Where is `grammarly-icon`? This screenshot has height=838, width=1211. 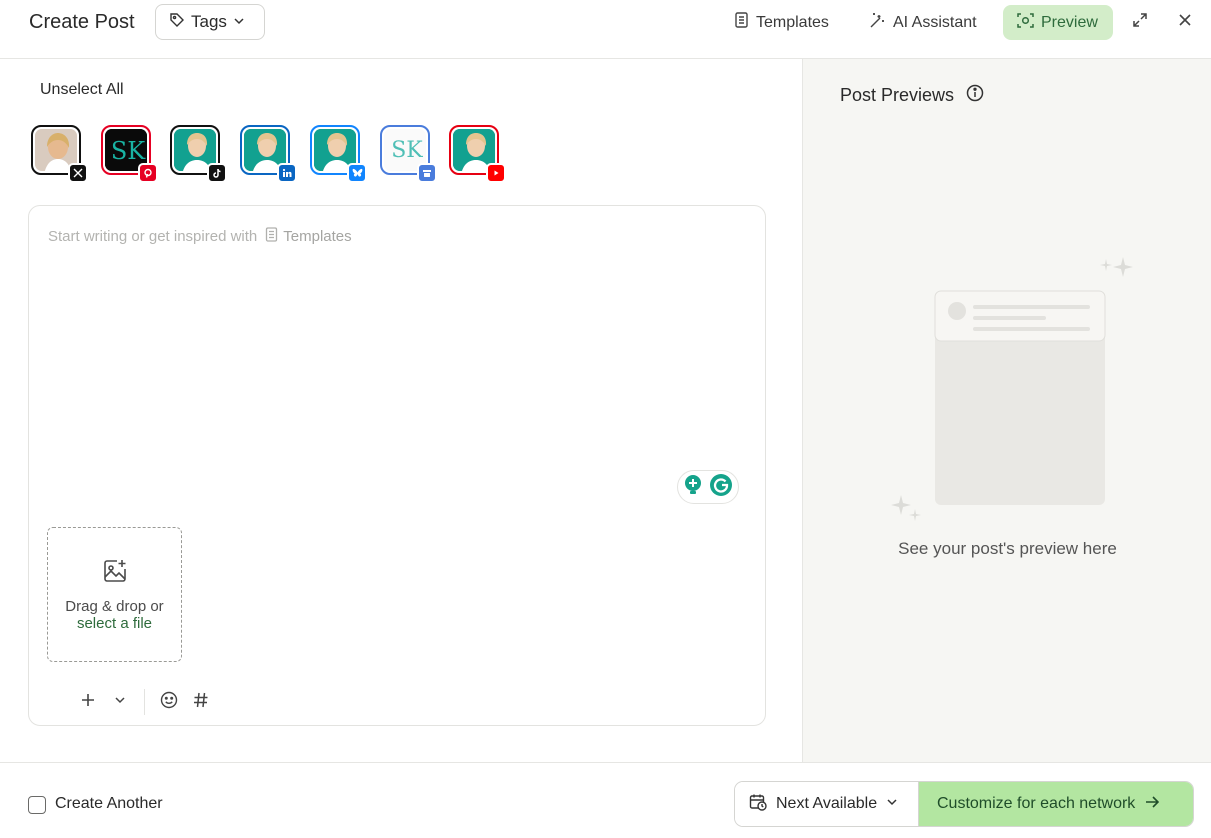 grammarly-icon is located at coordinates (721, 487).